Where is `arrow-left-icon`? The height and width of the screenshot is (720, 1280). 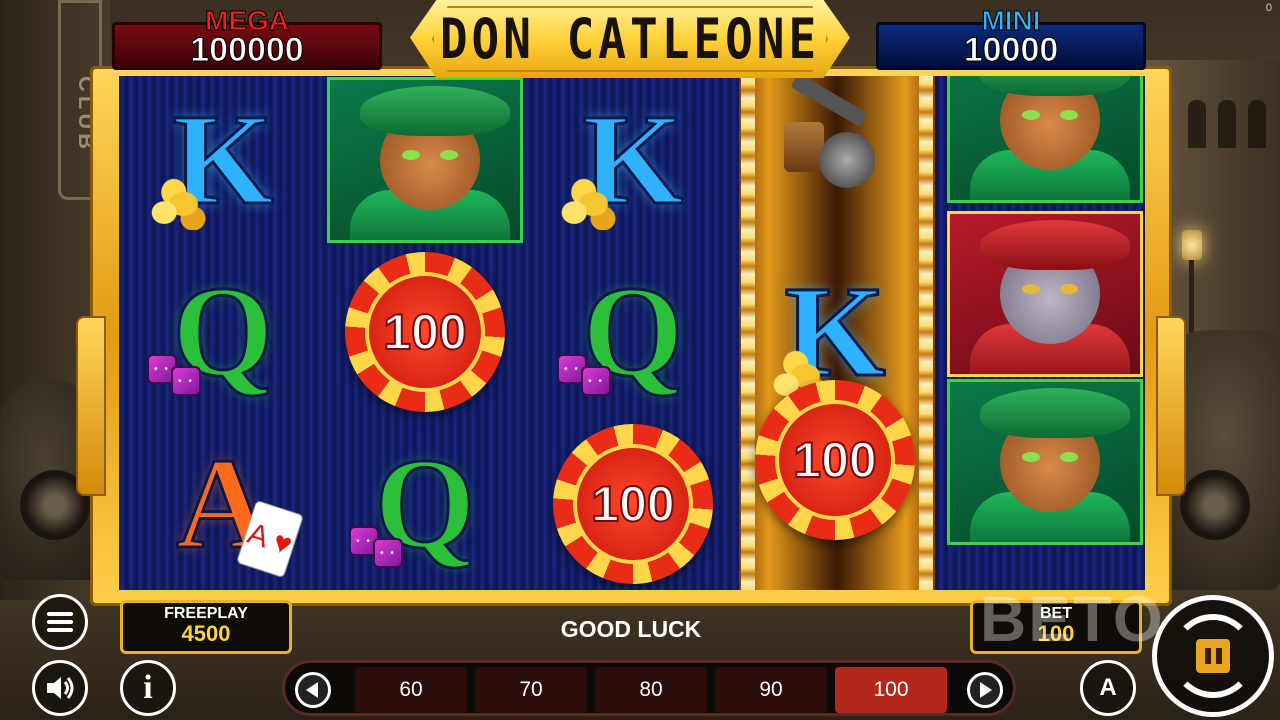
arrow-left-icon is located at coordinates (312, 690).